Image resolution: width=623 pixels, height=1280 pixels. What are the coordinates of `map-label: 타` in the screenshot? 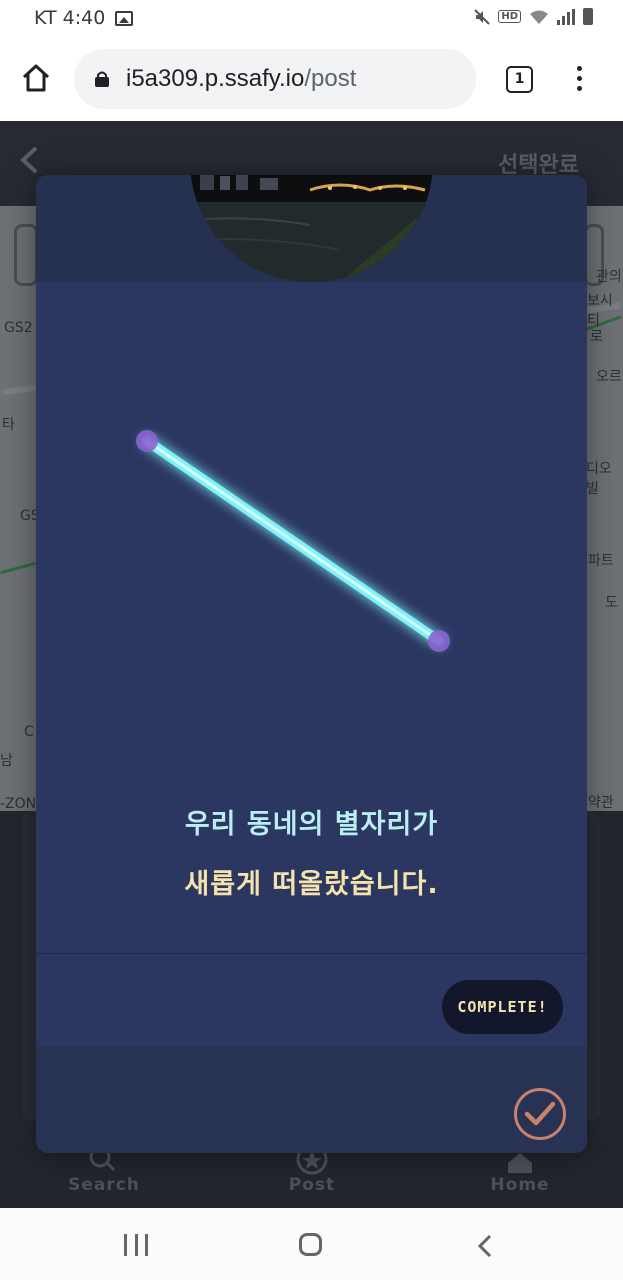 It's located at (8, 425).